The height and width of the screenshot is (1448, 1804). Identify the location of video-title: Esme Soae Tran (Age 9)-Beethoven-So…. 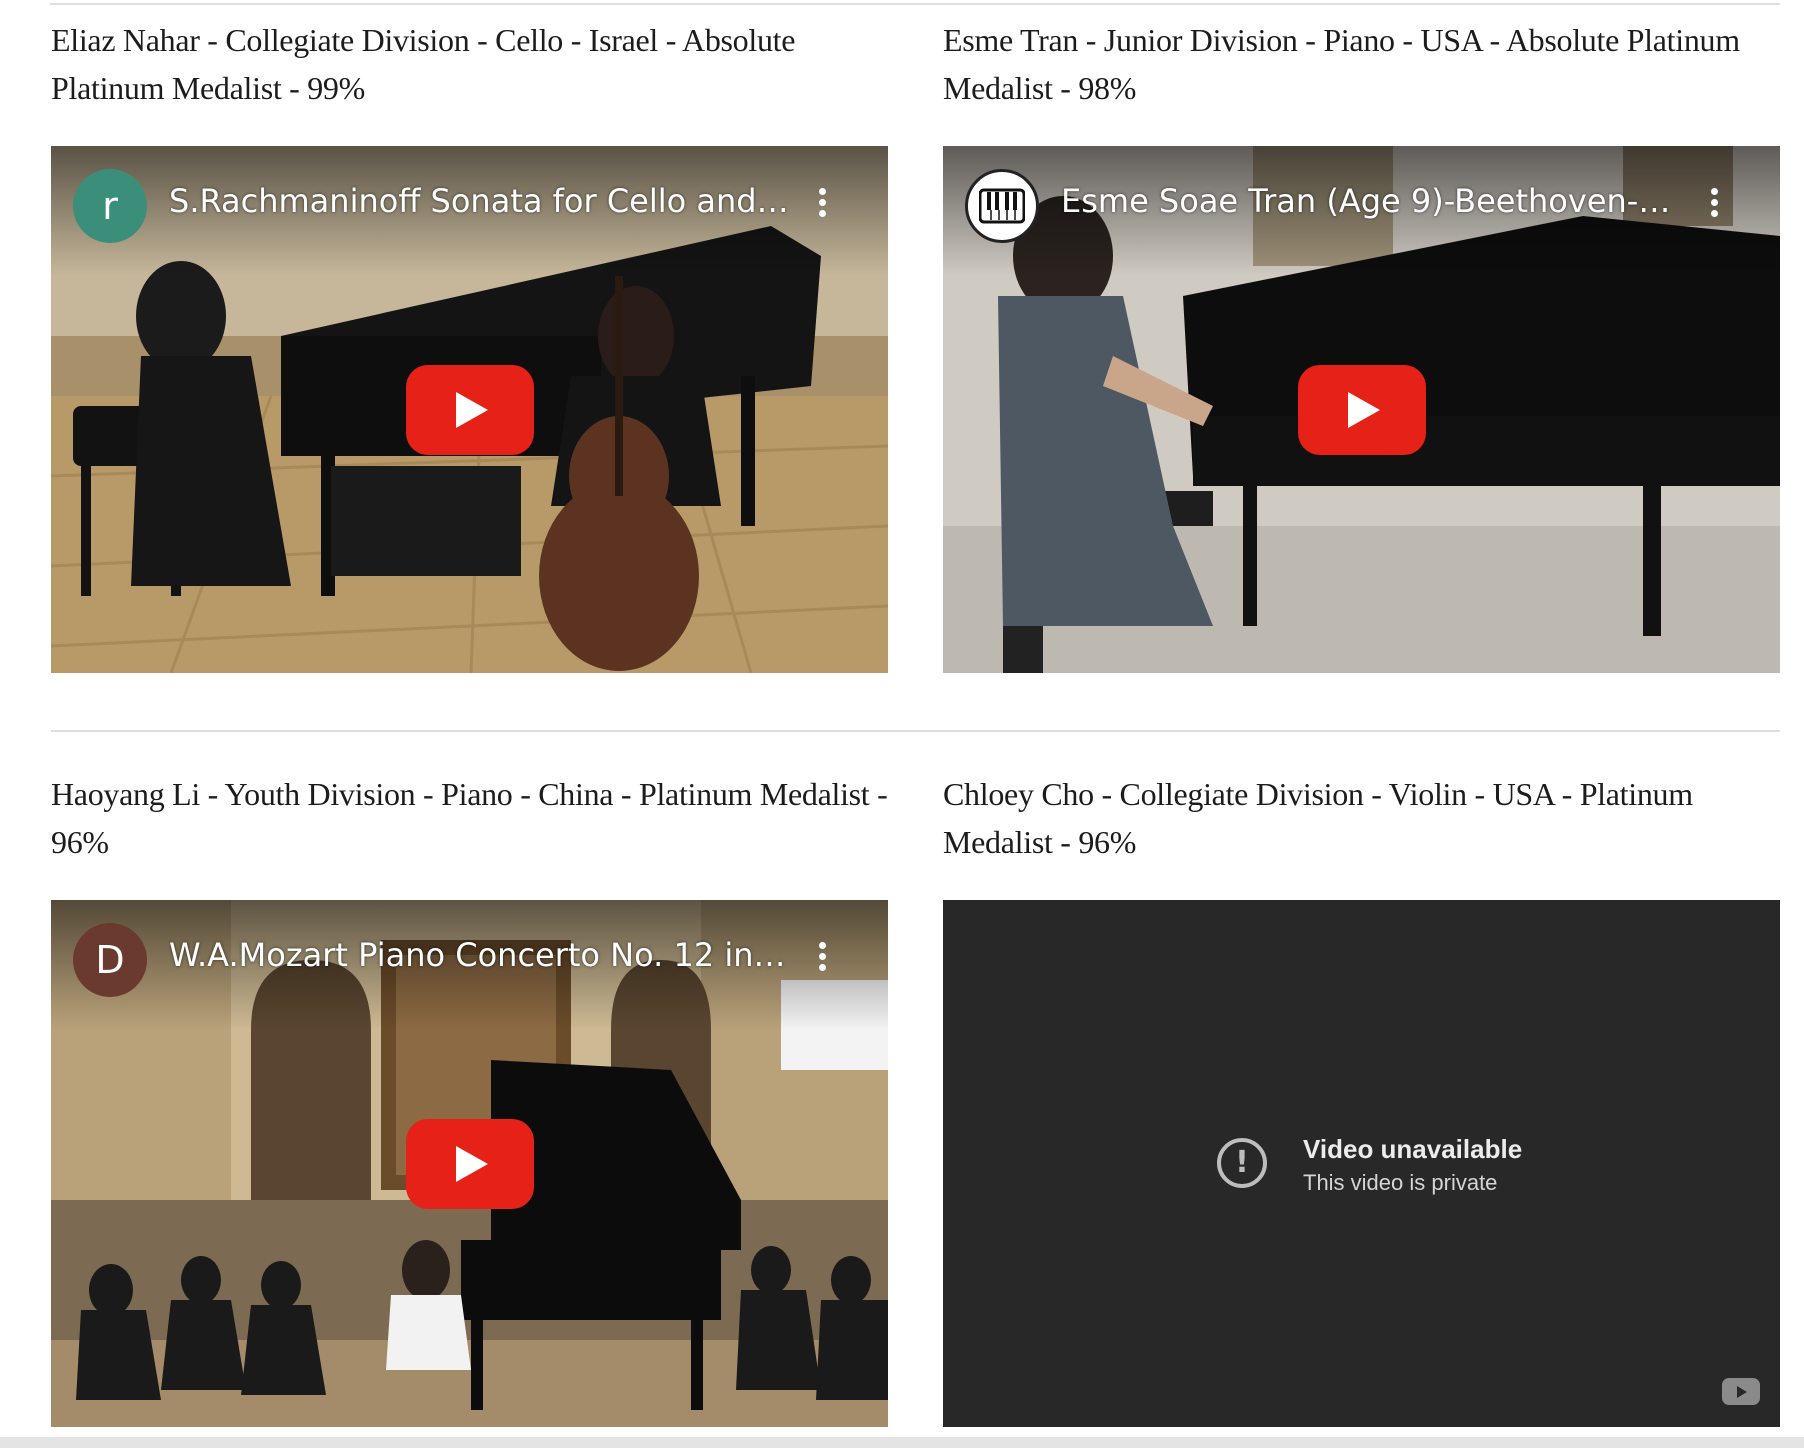
(1371, 201).